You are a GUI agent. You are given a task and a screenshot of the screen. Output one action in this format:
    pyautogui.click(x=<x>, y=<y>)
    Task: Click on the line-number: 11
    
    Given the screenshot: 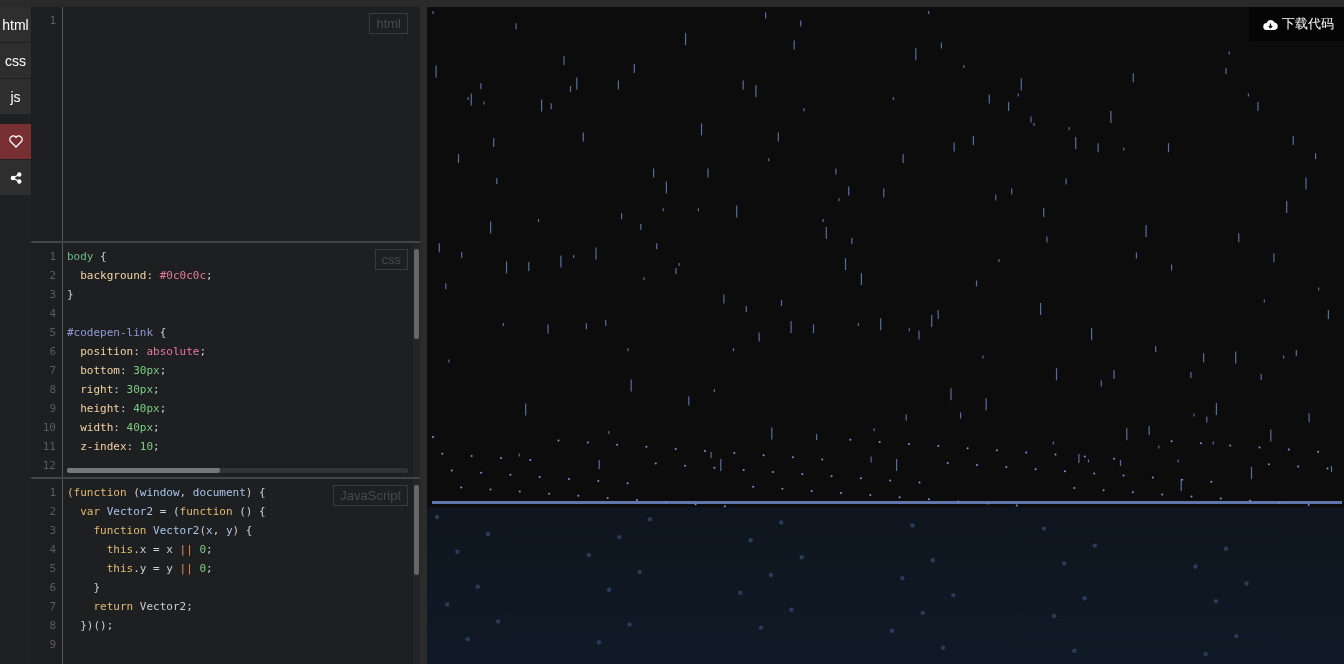 What is the action you would take?
    pyautogui.click(x=49, y=447)
    